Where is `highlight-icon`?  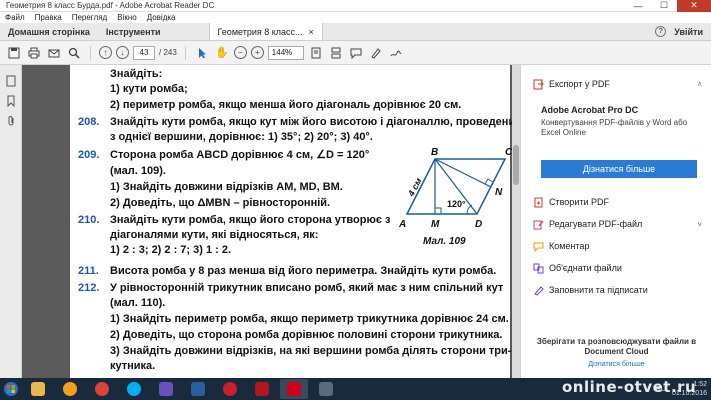
highlight-icon is located at coordinates (376, 53).